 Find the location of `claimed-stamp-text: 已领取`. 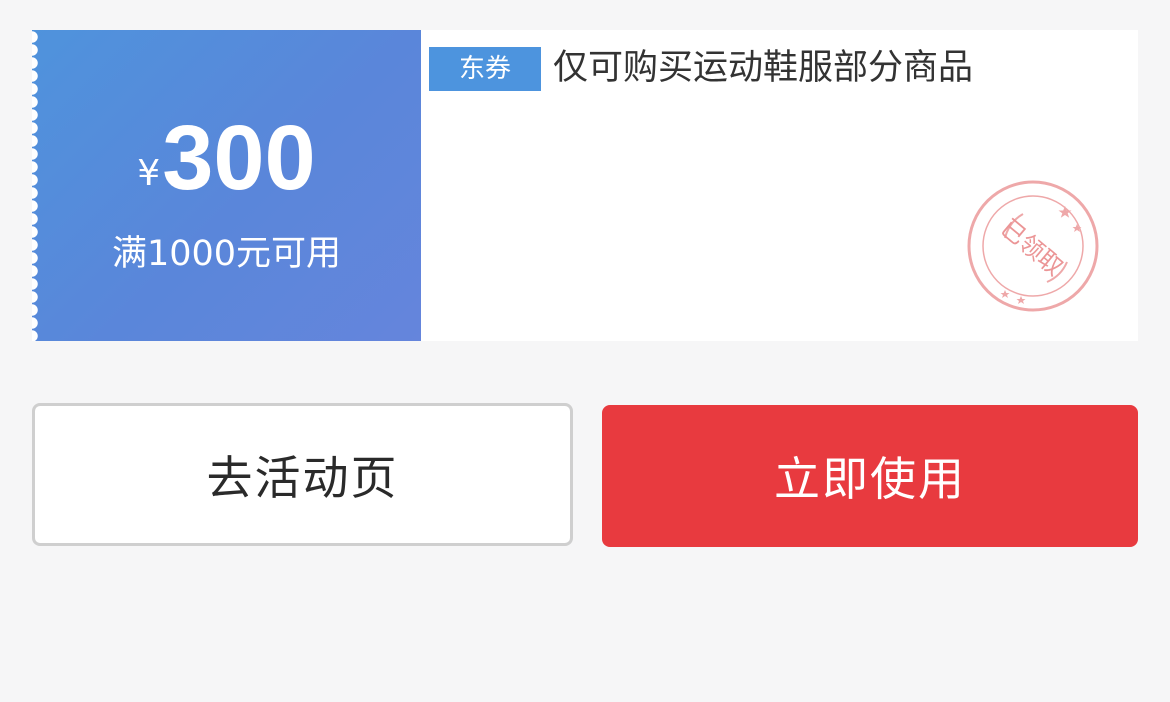

claimed-stamp-text: 已领取 is located at coordinates (1031, 248).